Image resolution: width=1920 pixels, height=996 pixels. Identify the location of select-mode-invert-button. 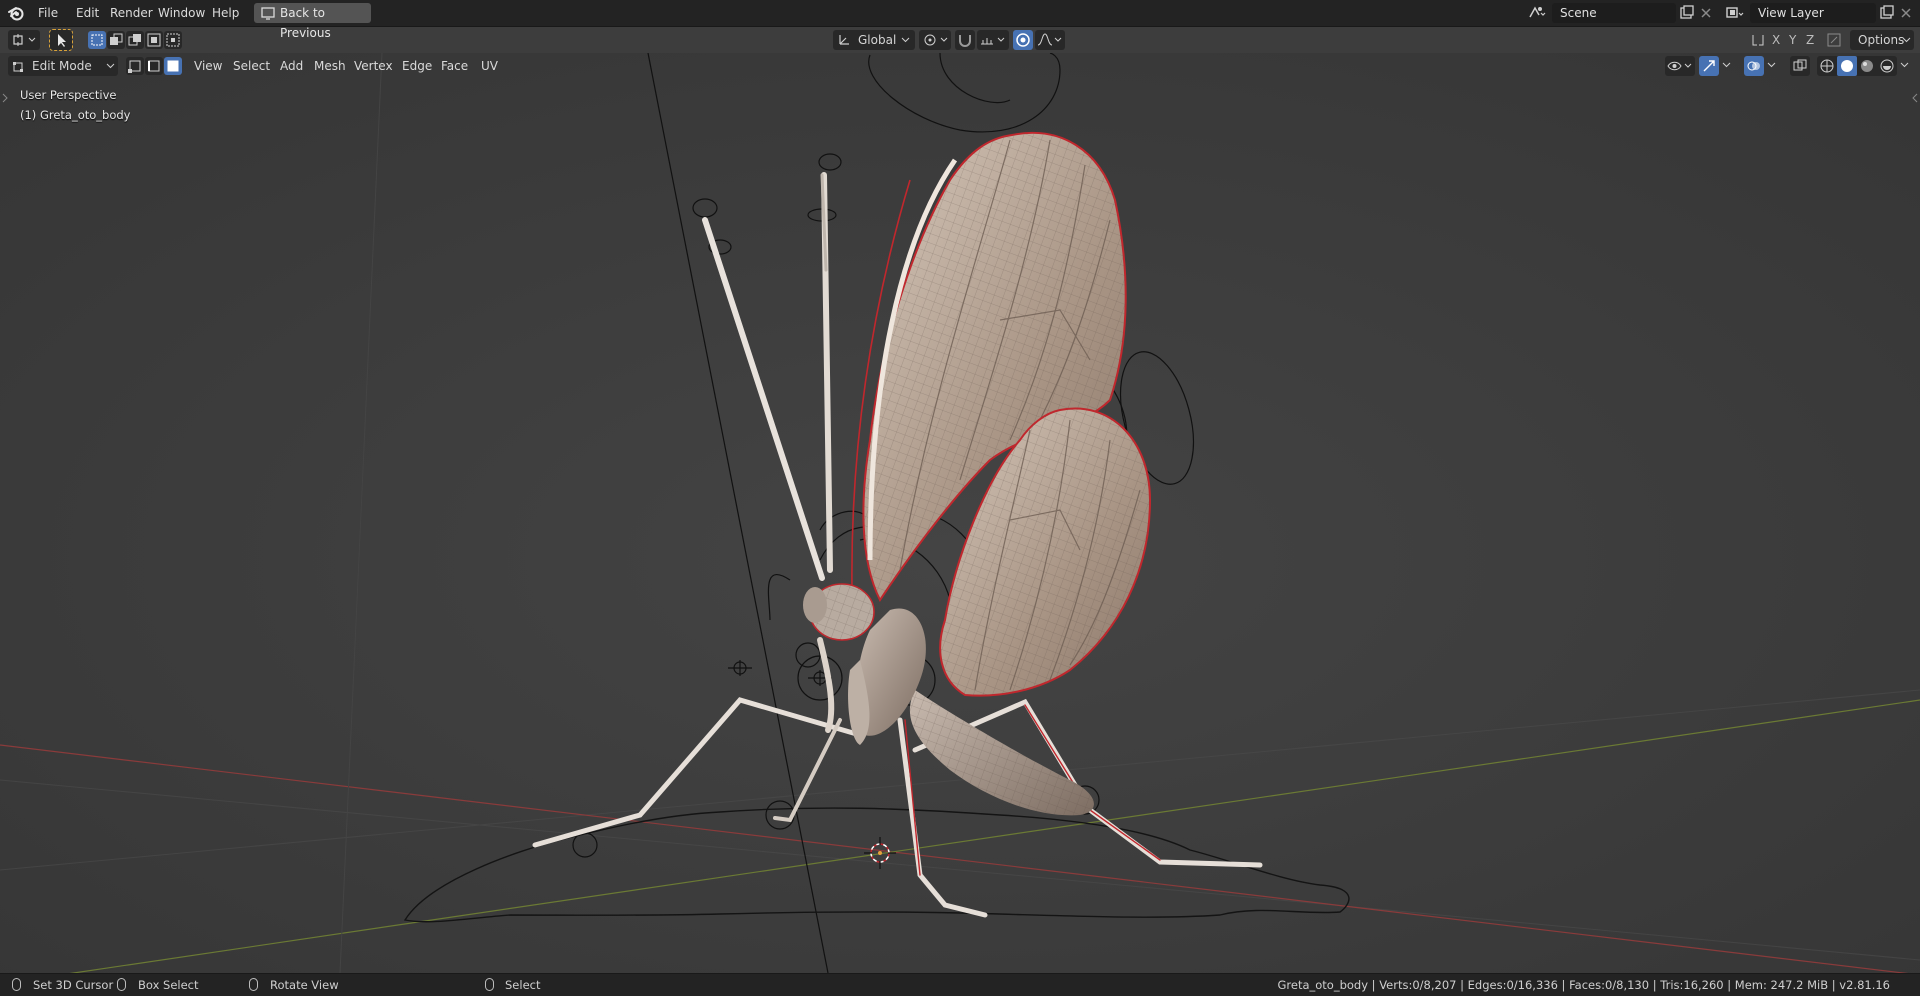
(154, 40).